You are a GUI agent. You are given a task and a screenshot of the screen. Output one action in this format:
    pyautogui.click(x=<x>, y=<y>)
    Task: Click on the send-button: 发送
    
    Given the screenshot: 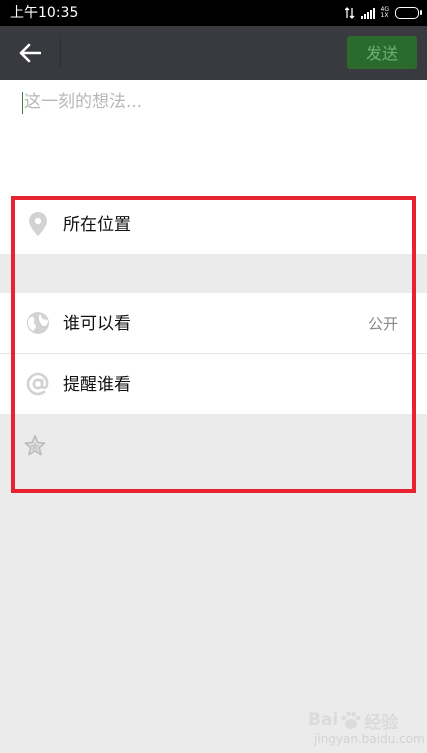 What is the action you would take?
    pyautogui.click(x=382, y=52)
    